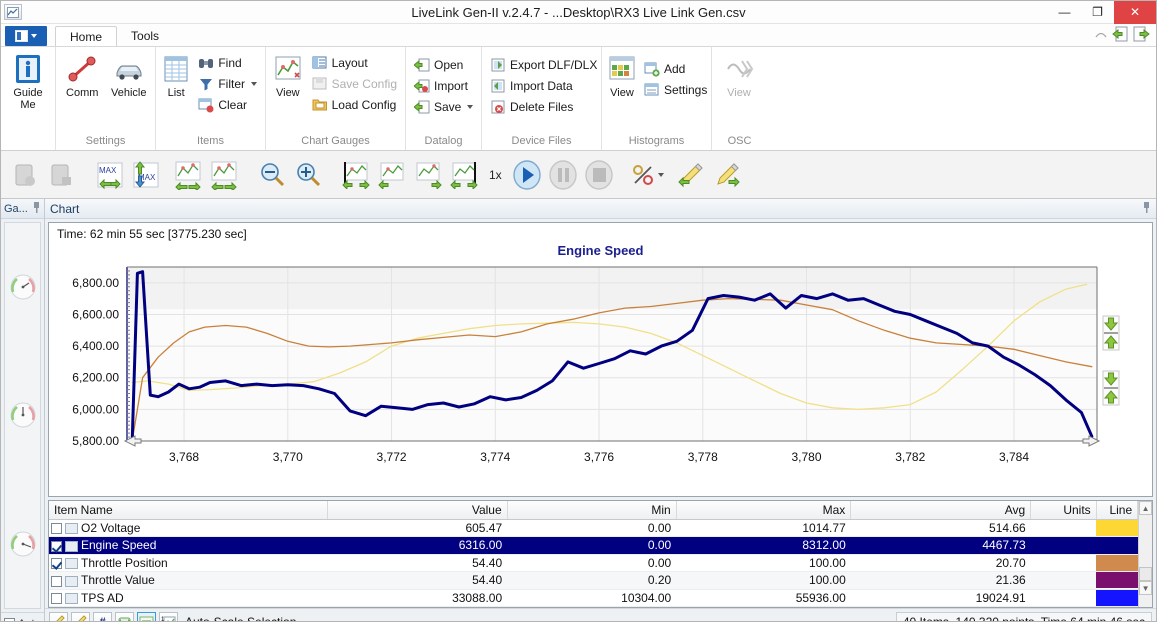 The image size is (1157, 622). Describe the element at coordinates (176, 75) in the screenshot. I see `list-button: List` at that location.